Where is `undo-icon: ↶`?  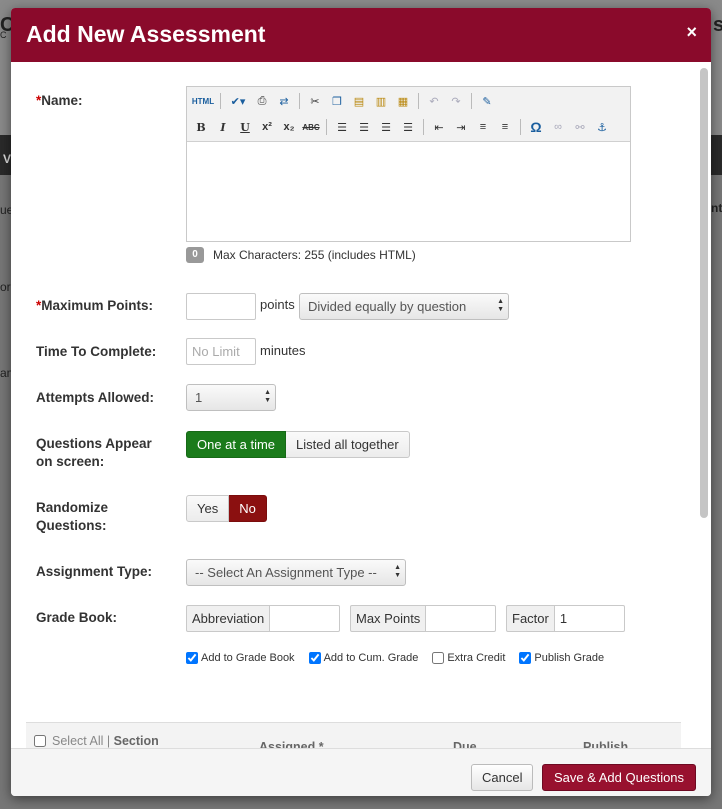
undo-icon: ↶ is located at coordinates (434, 101).